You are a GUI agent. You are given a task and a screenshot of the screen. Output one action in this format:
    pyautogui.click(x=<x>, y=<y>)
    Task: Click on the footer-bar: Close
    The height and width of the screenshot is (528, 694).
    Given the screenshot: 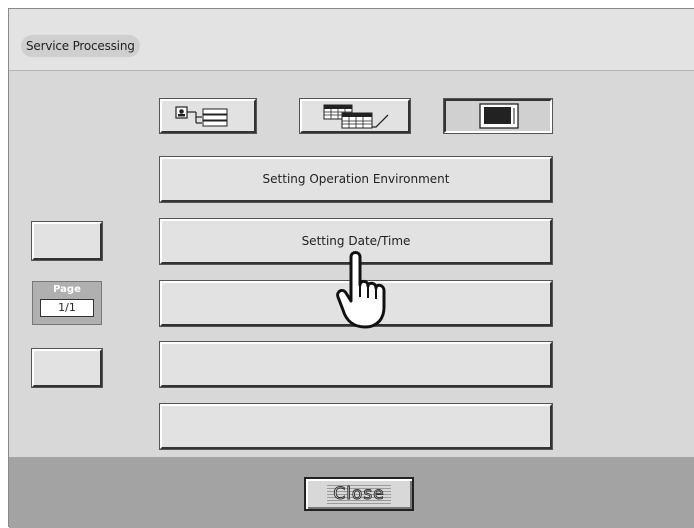 What is the action you would take?
    pyautogui.click(x=351, y=492)
    